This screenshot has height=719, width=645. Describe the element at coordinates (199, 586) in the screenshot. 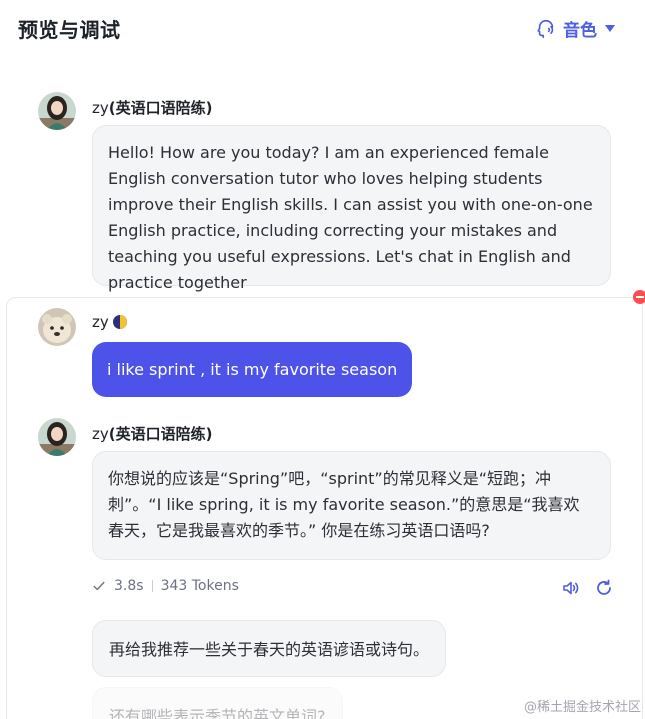

I see `token-count: 343 Tokens` at that location.